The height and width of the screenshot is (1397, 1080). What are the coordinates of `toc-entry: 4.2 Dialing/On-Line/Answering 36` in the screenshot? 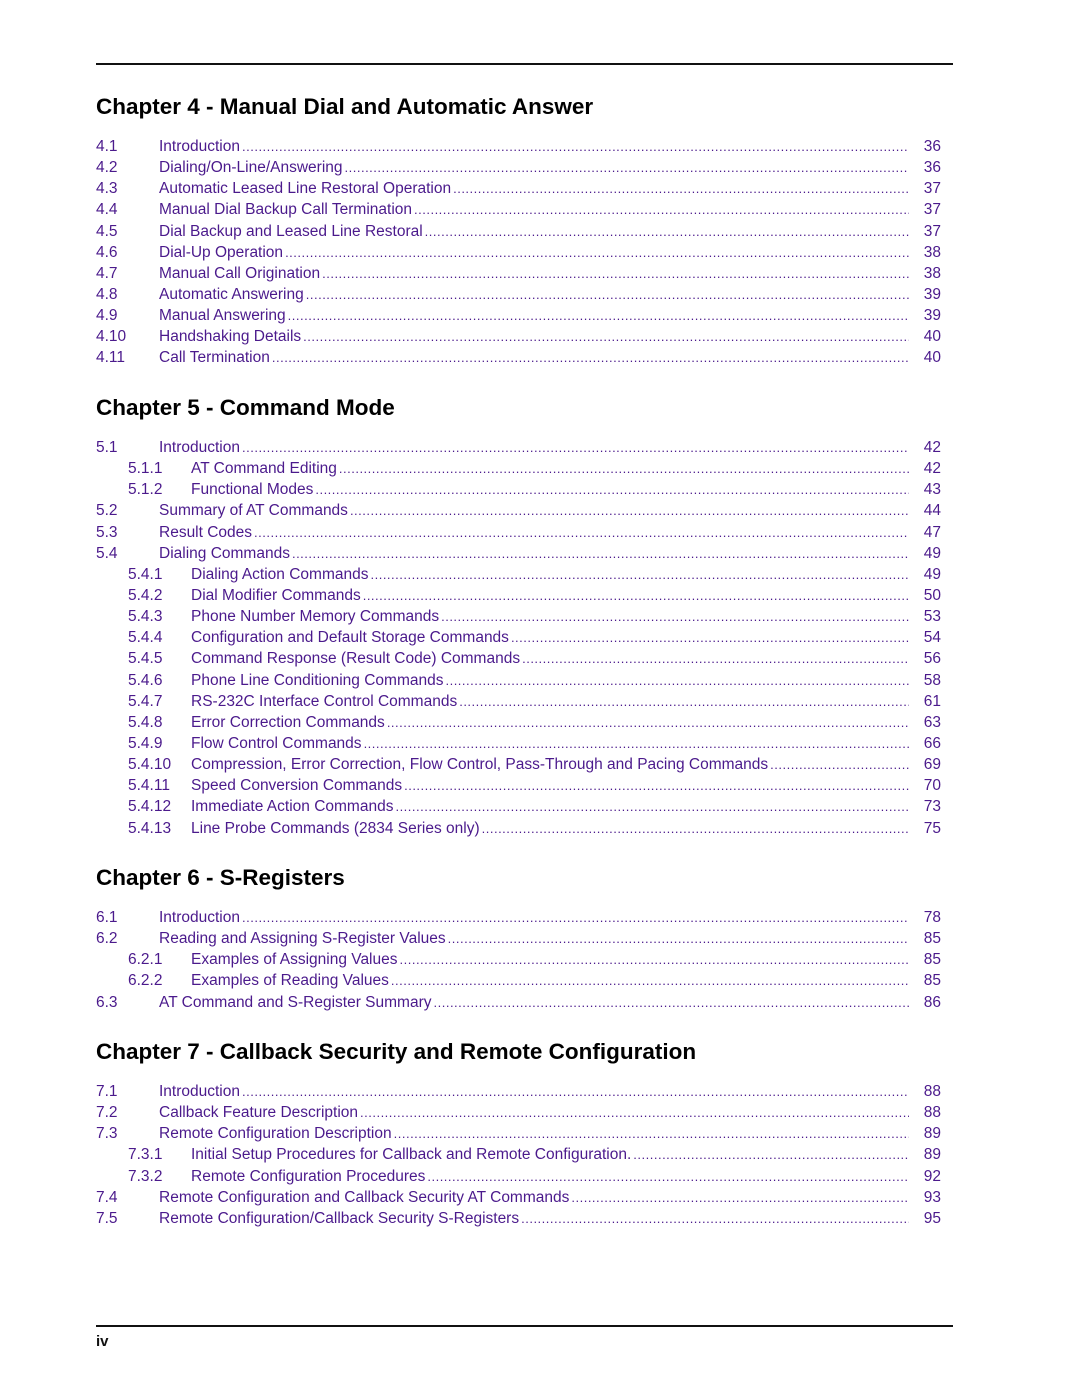 It's located at (524, 167).